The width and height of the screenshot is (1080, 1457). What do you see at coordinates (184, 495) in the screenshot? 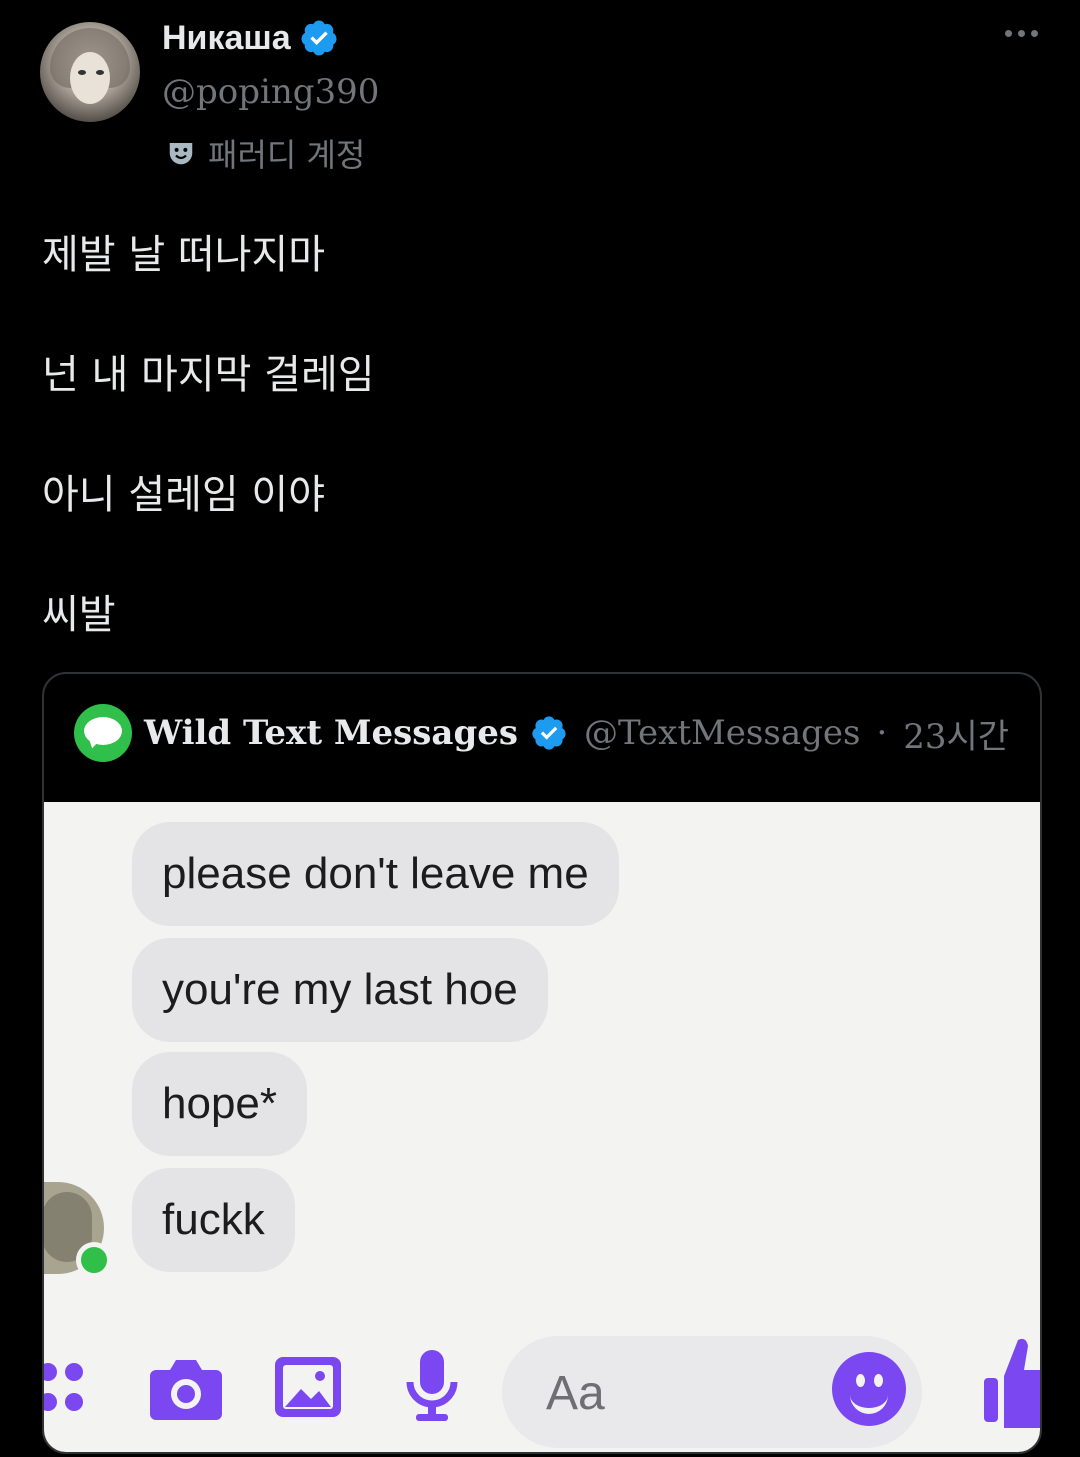
I see `tweet-text-line: 아니 설레임 이야` at bounding box center [184, 495].